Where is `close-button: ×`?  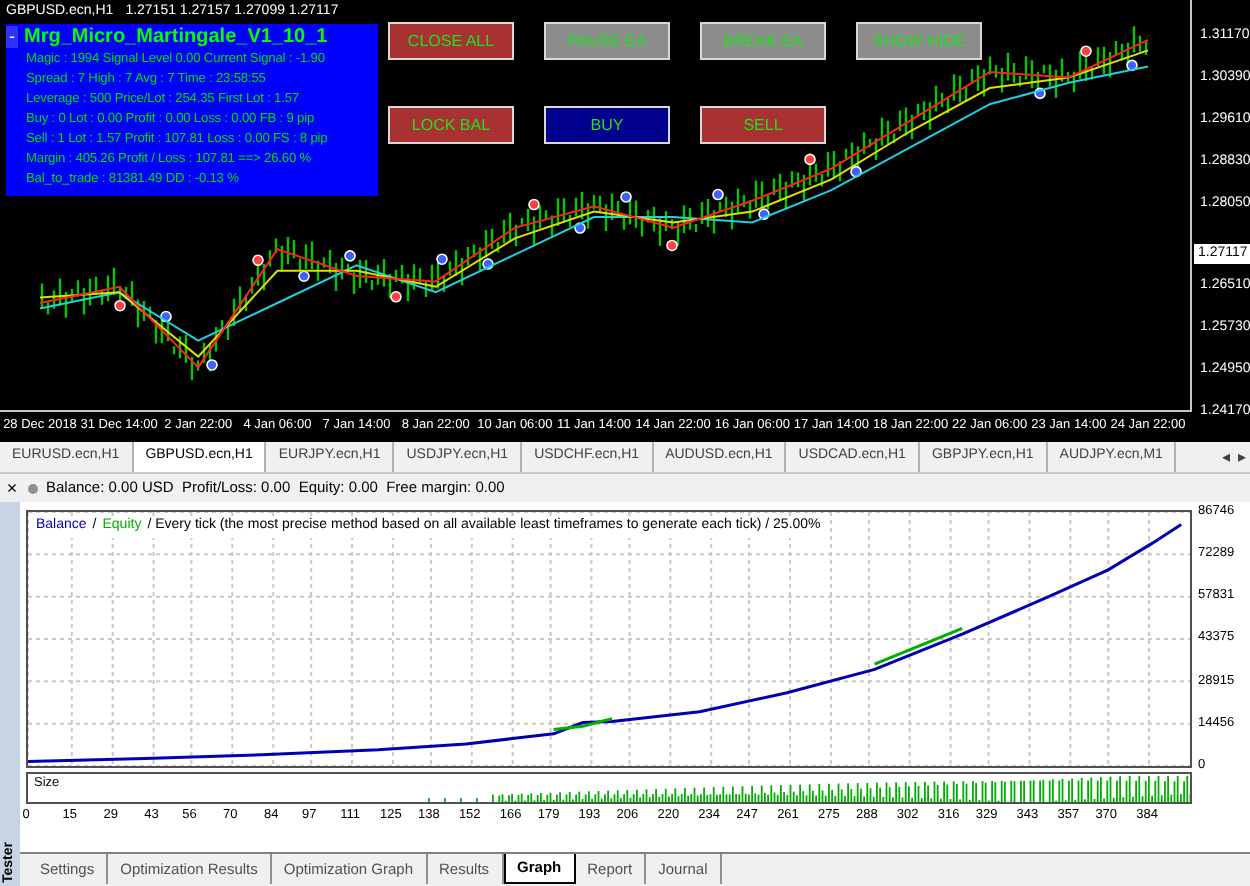 close-button: × is located at coordinates (12, 488).